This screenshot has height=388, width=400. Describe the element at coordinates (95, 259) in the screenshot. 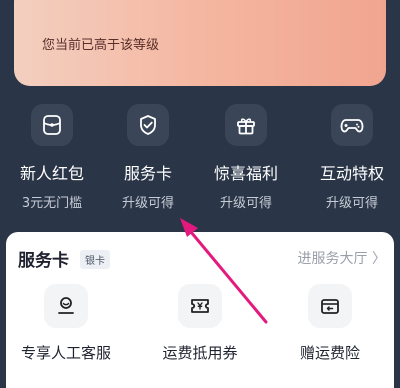

I see `silver-card-badge: 银卡` at that location.